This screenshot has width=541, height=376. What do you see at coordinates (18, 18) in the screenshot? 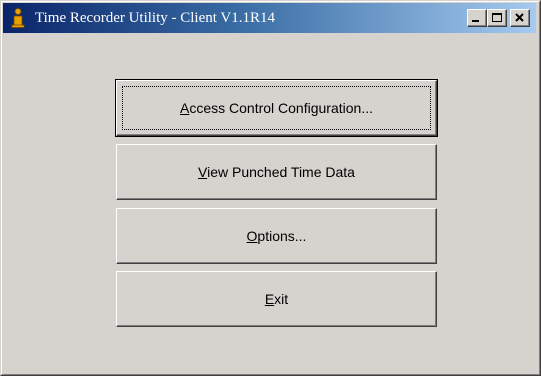
I see `info-person-icon` at bounding box center [18, 18].